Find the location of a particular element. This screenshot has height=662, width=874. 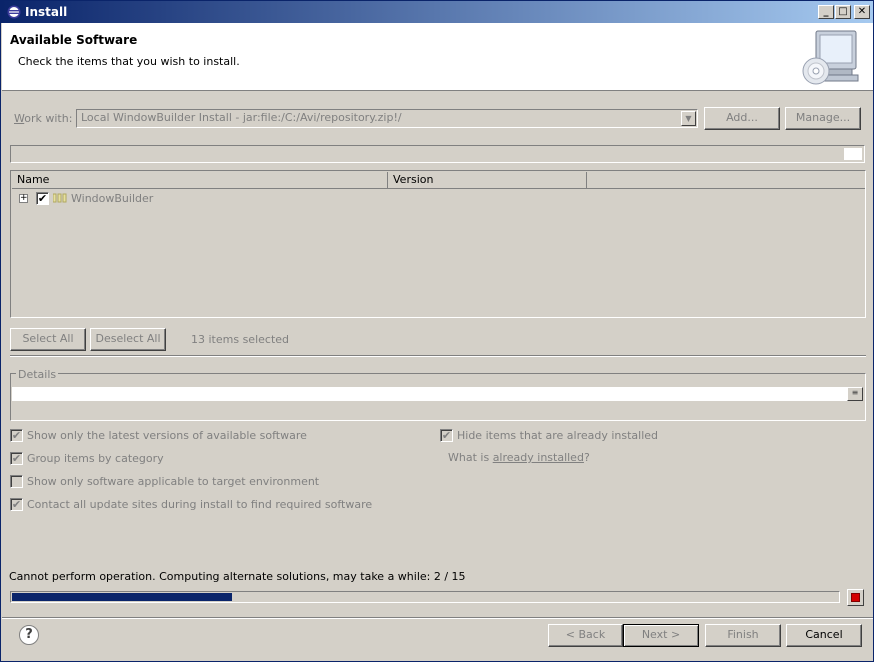

progress-fill is located at coordinates (122, 597).